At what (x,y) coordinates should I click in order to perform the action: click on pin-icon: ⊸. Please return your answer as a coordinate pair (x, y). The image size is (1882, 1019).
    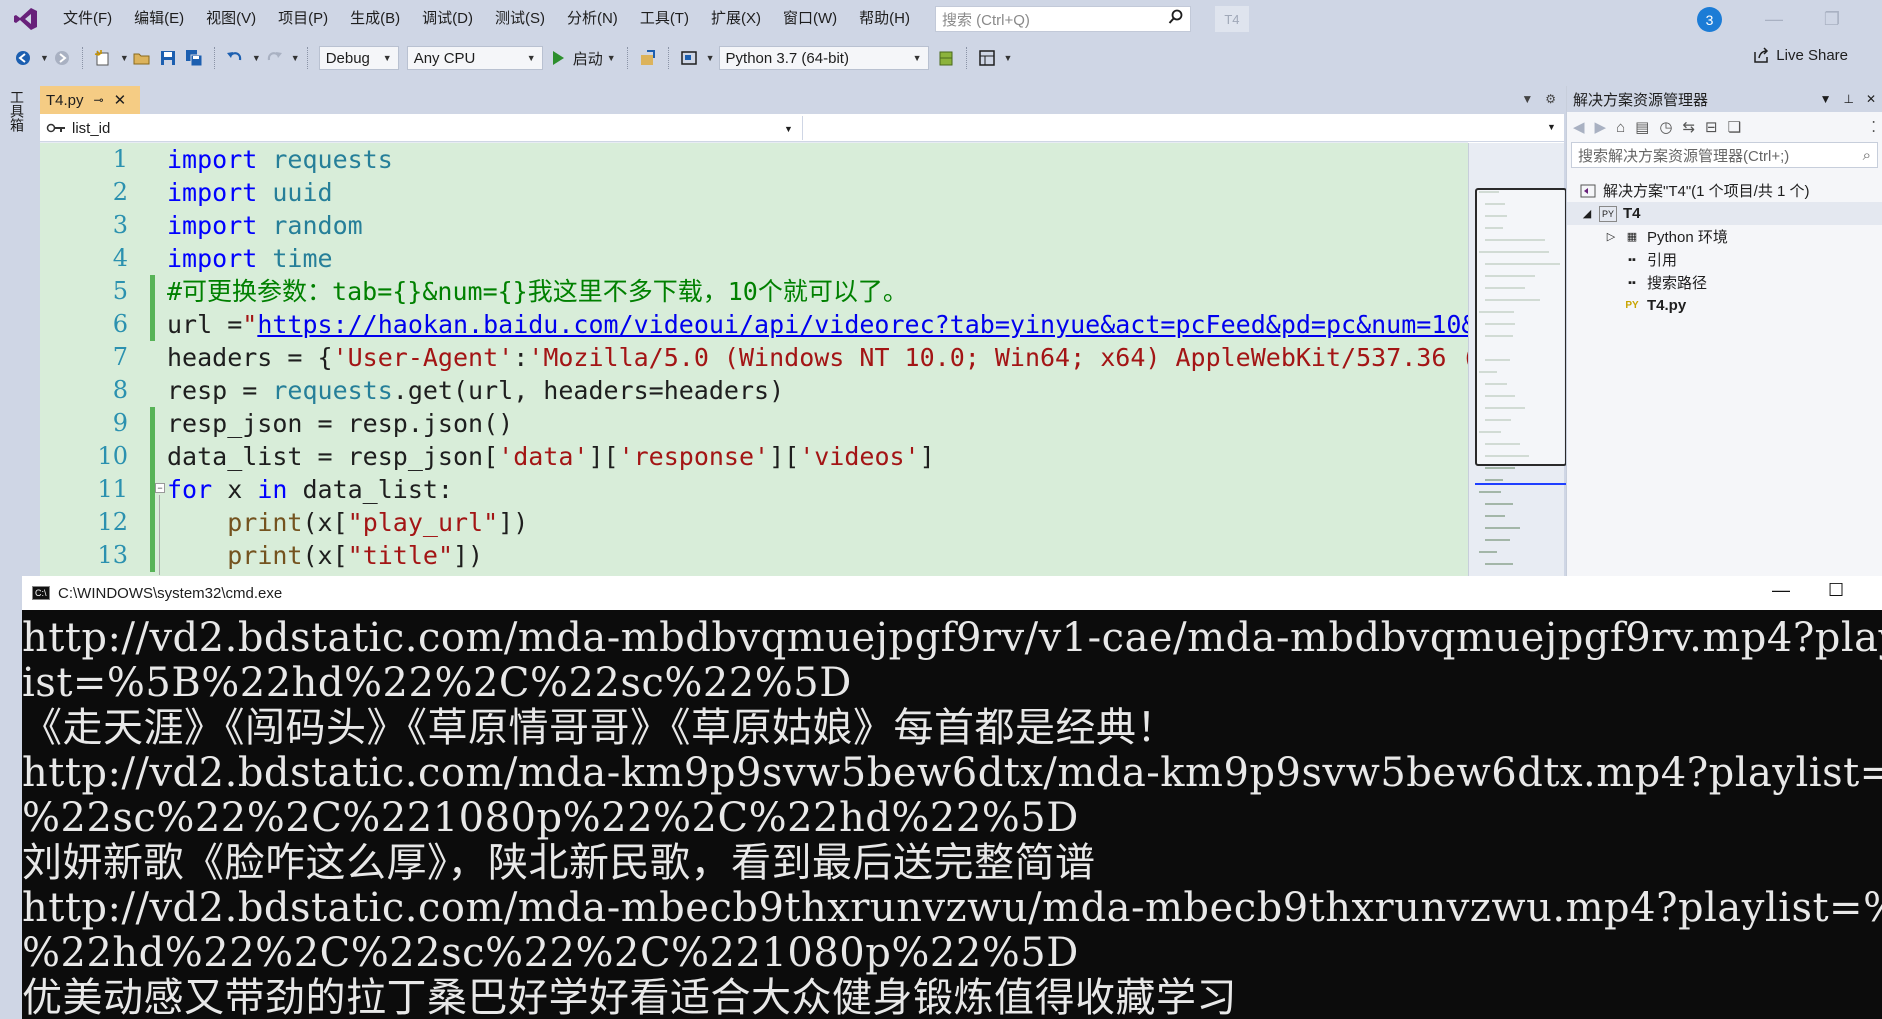
    Looking at the image, I should click on (99, 100).